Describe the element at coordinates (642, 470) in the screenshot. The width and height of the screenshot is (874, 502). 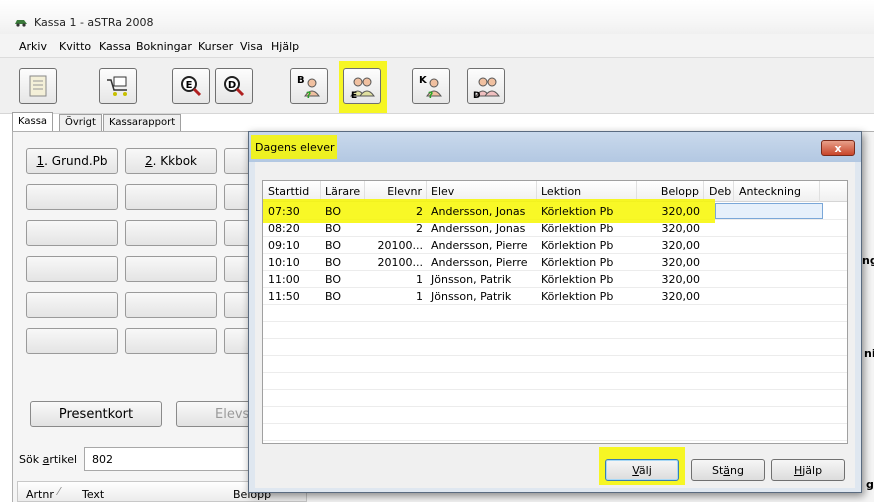
I see `valj-button: Välj` at that location.